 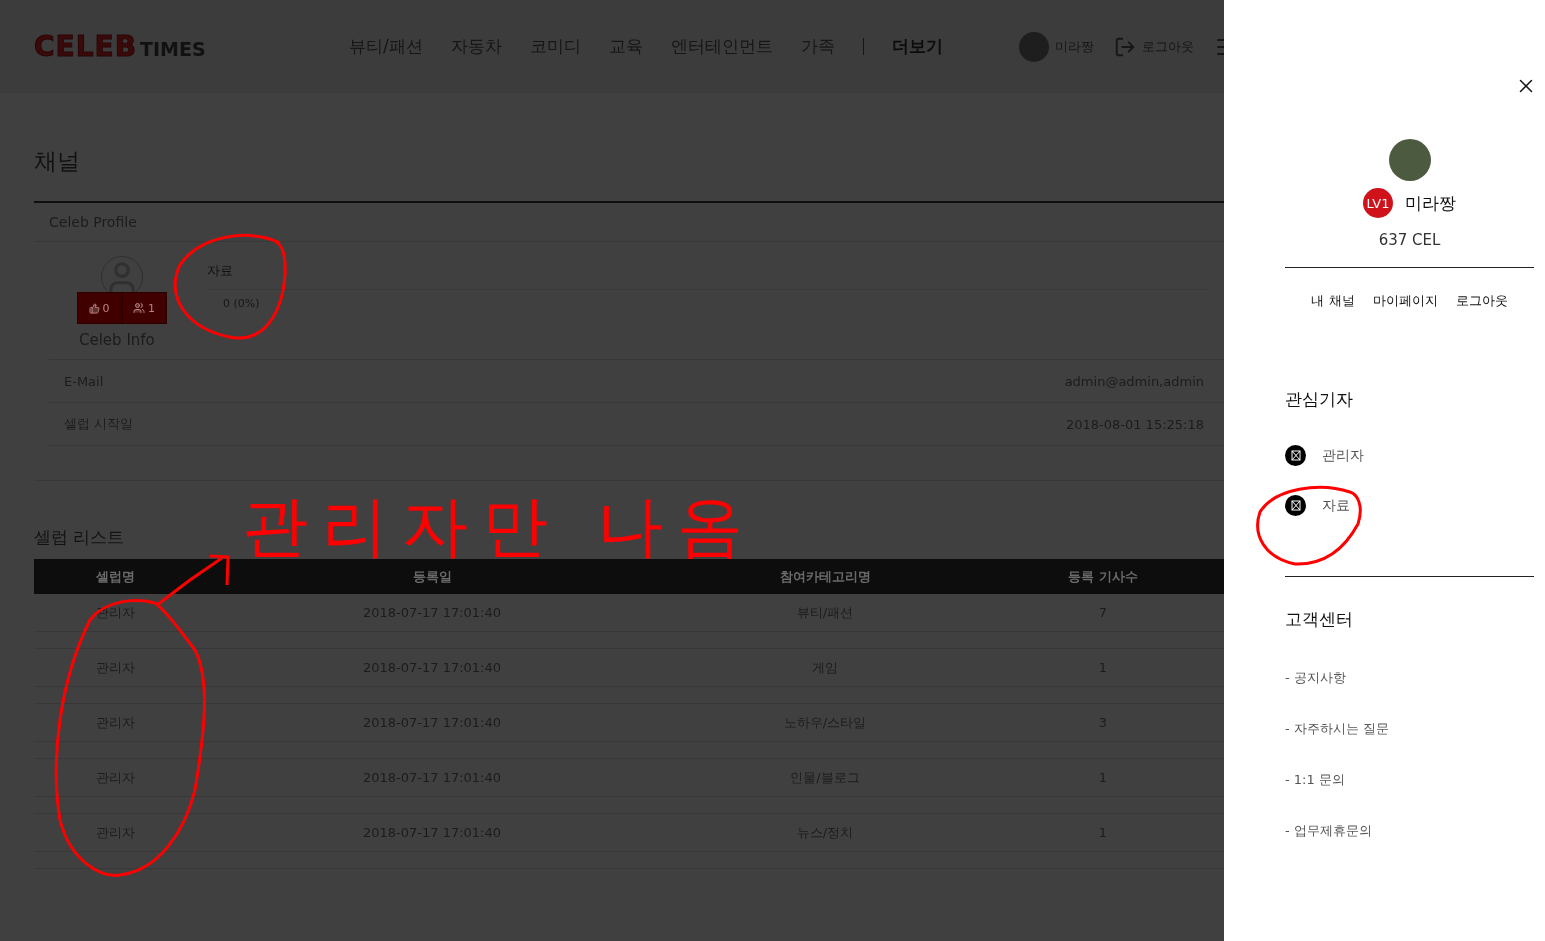 What do you see at coordinates (1481, 301) in the screenshot?
I see `account-link: 로그아웃` at bounding box center [1481, 301].